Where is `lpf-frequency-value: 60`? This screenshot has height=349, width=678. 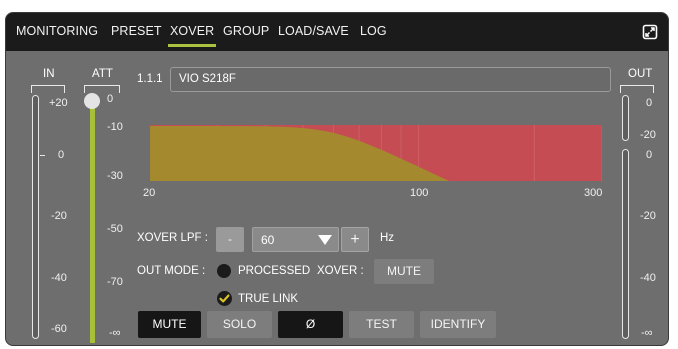 lpf-frequency-value: 60 is located at coordinates (268, 240).